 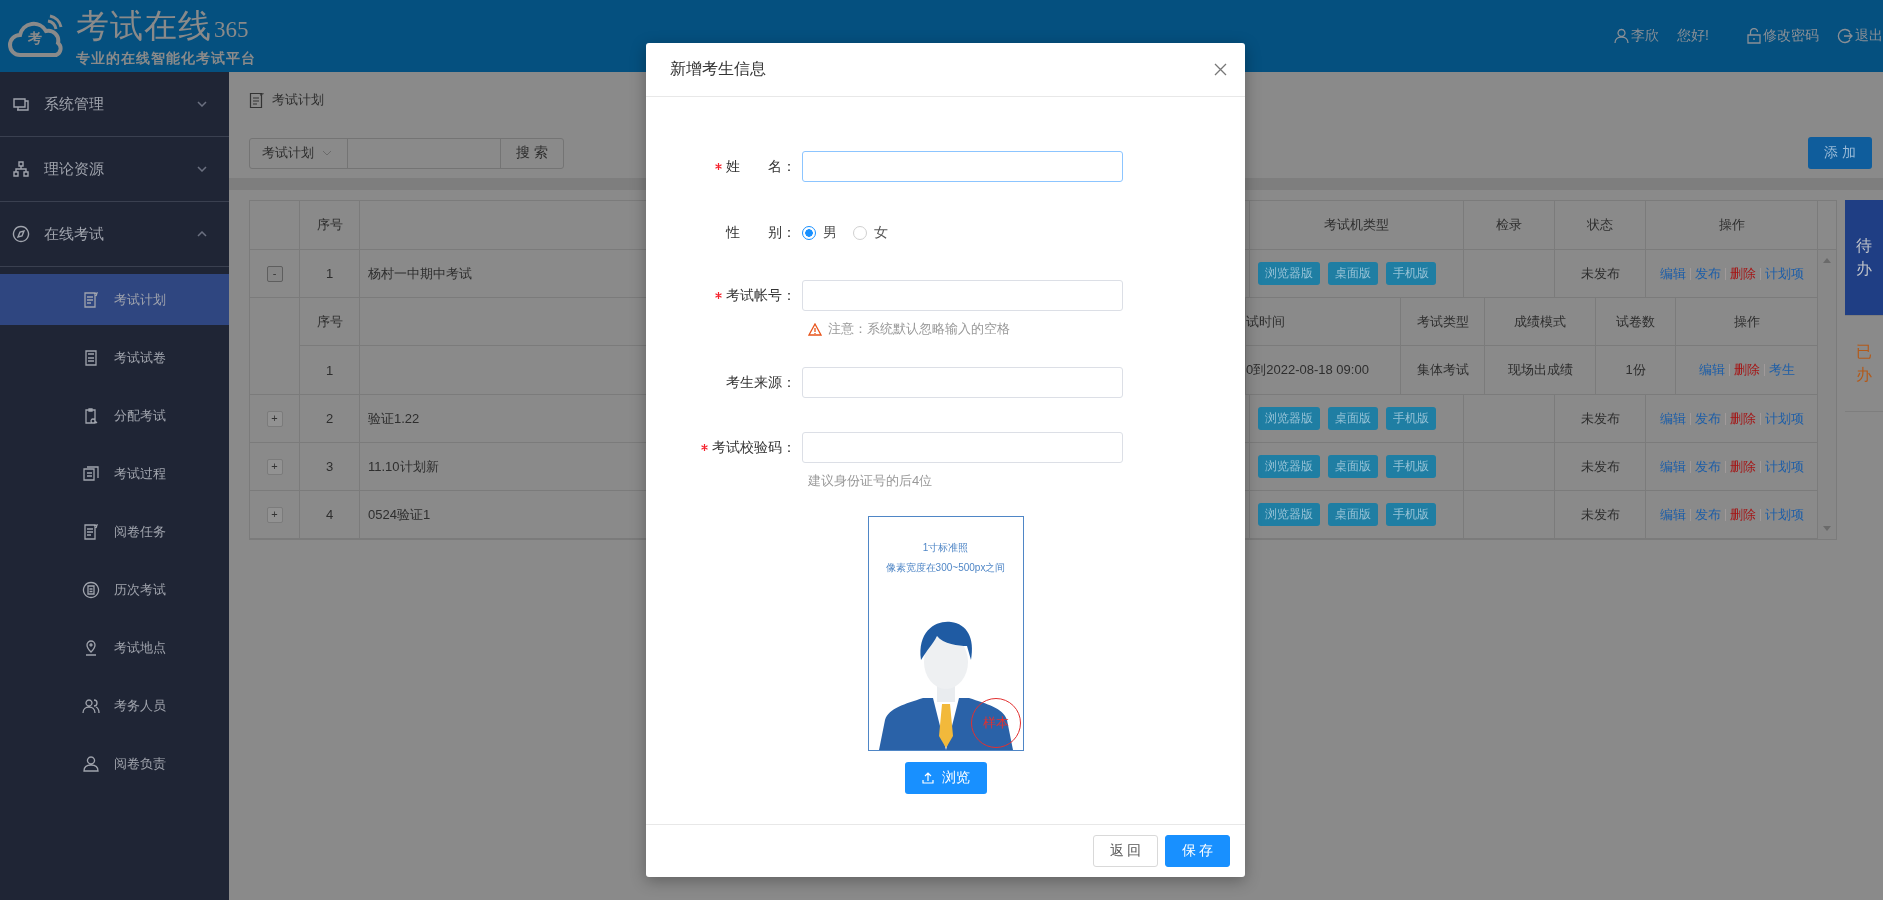 What do you see at coordinates (870, 481) in the screenshot?
I see `hint-text: 建议身份证号的后4位` at bounding box center [870, 481].